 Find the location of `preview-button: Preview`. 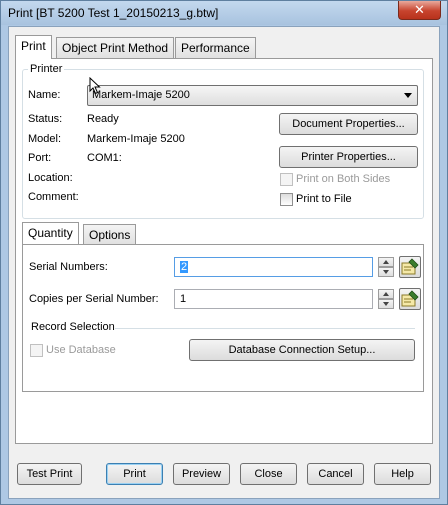

preview-button: Preview is located at coordinates (201, 474).